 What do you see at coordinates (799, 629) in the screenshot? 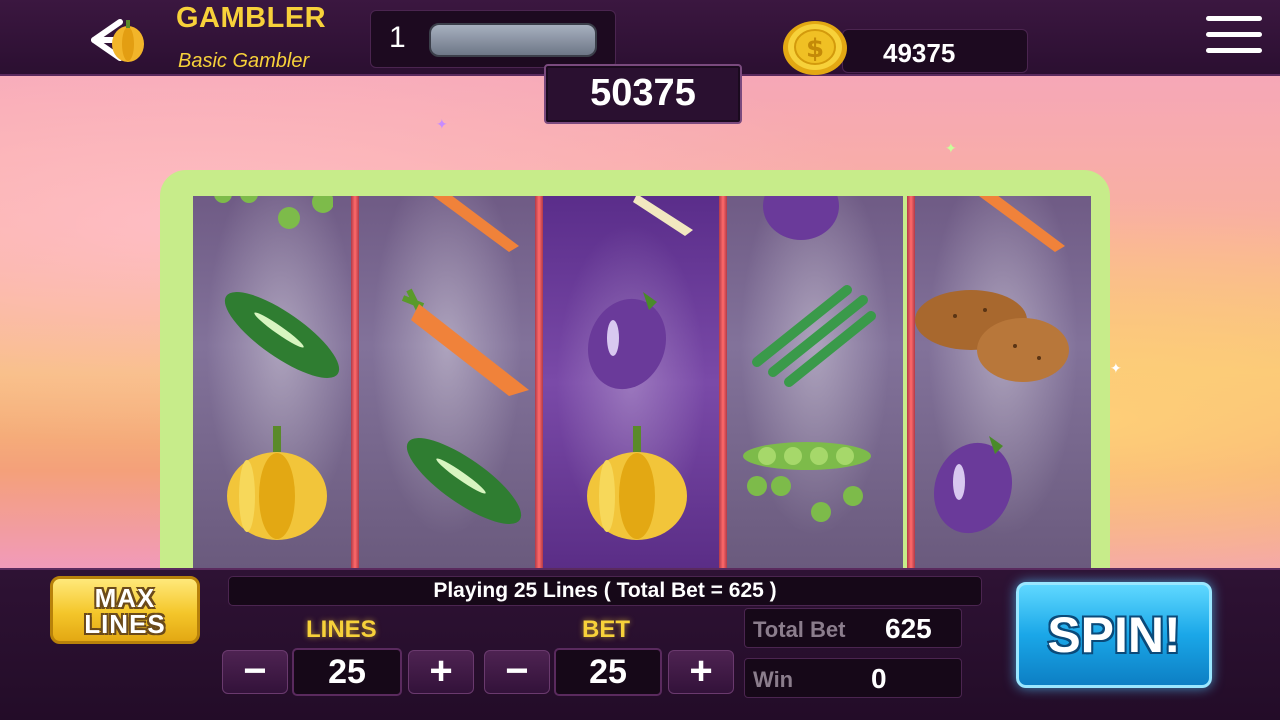
I see `total-bet-label: Total Bet` at bounding box center [799, 629].